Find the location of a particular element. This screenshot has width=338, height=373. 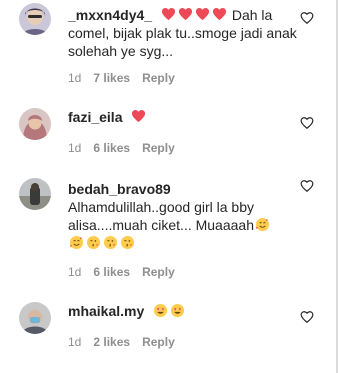

comment-username: fazi_eila is located at coordinates (95, 117).